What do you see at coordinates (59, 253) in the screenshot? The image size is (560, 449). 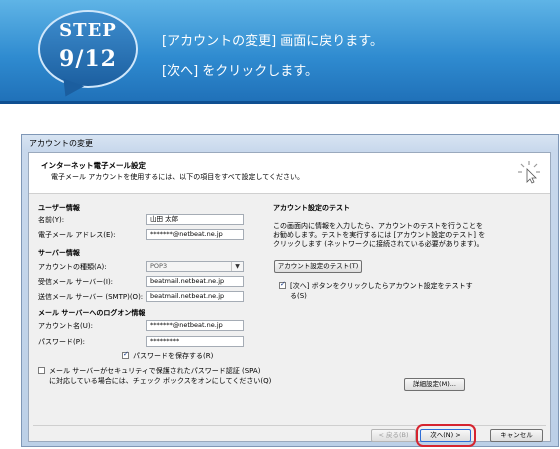 I see `server-info-section: サーバー情報` at bounding box center [59, 253].